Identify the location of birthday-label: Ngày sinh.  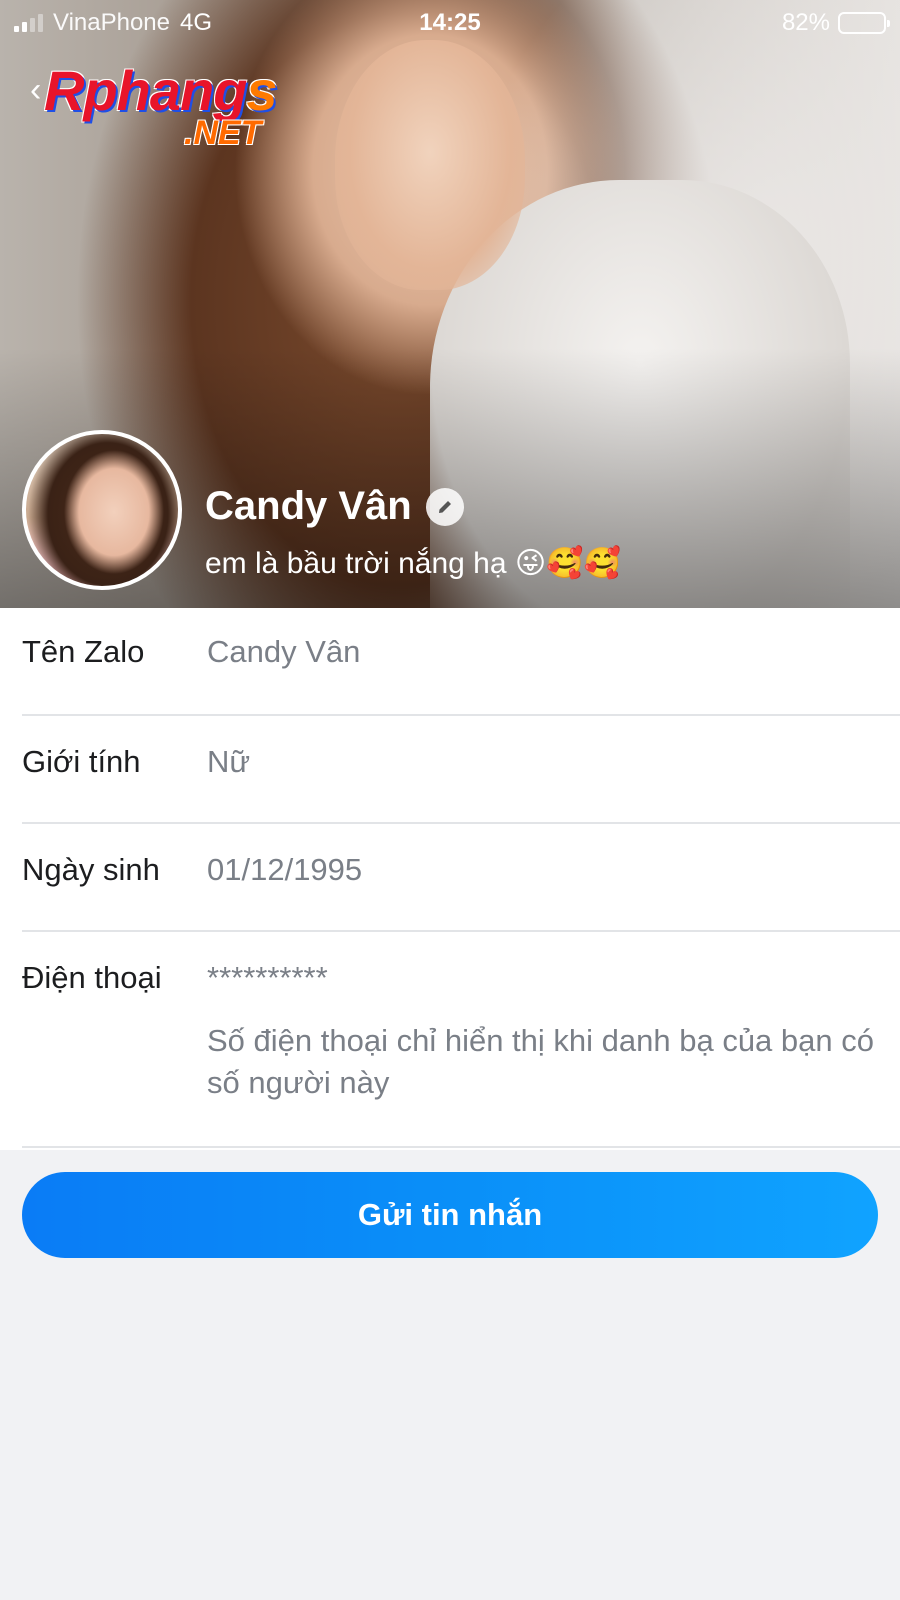
(91, 869).